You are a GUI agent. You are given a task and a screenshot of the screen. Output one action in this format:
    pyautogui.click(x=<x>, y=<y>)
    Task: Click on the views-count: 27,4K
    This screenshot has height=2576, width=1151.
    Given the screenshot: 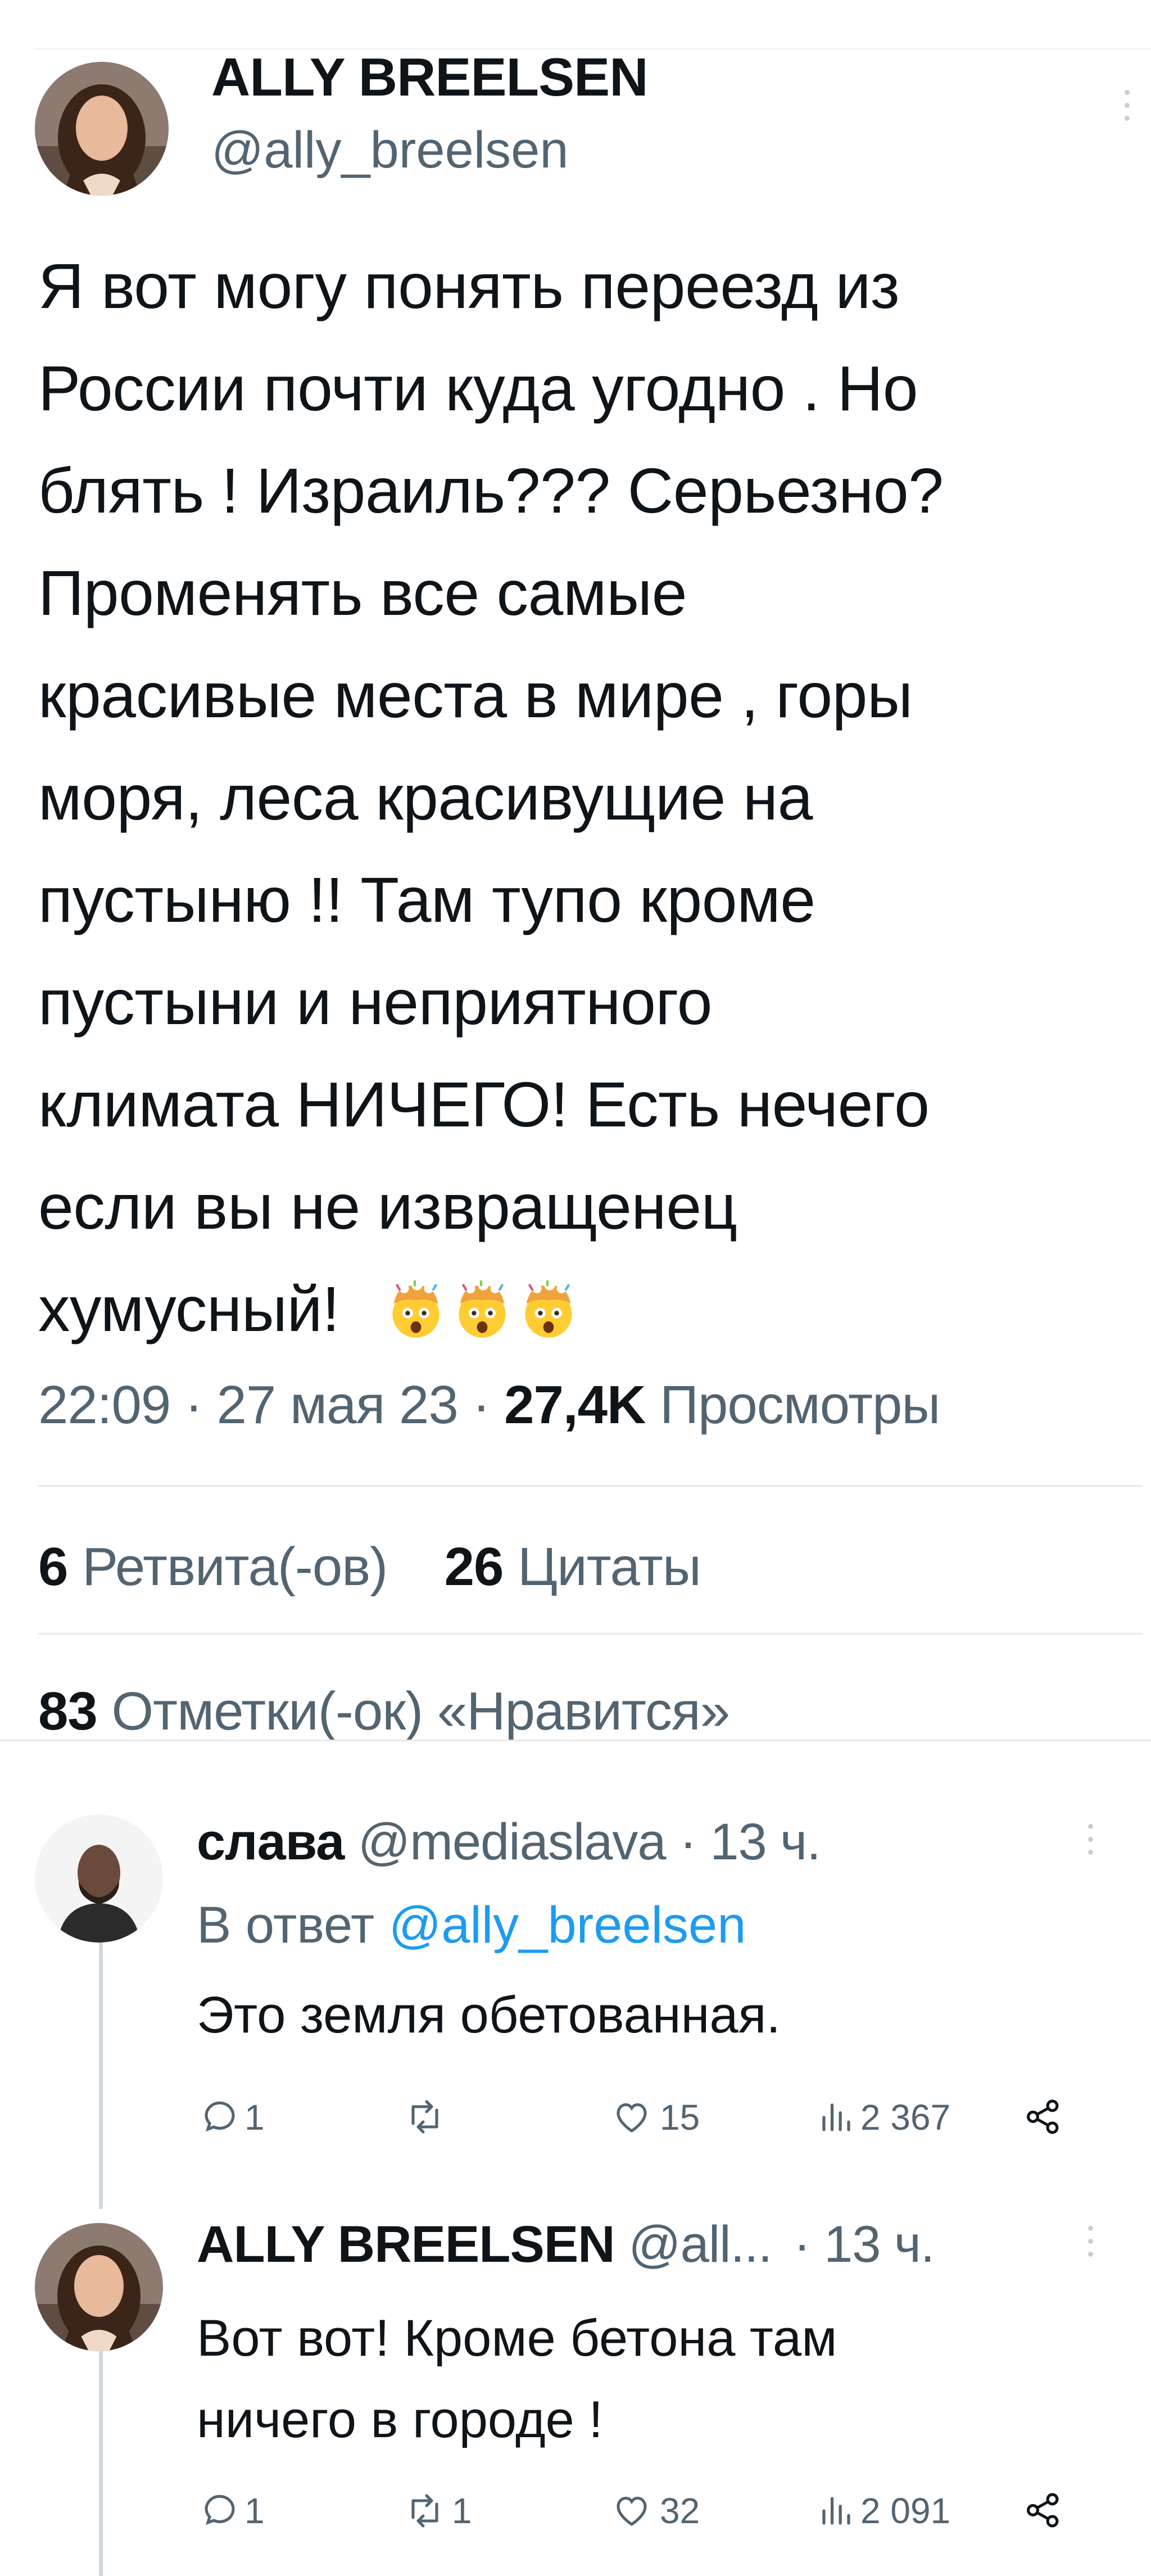 What is the action you would take?
    pyautogui.click(x=575, y=1405)
    